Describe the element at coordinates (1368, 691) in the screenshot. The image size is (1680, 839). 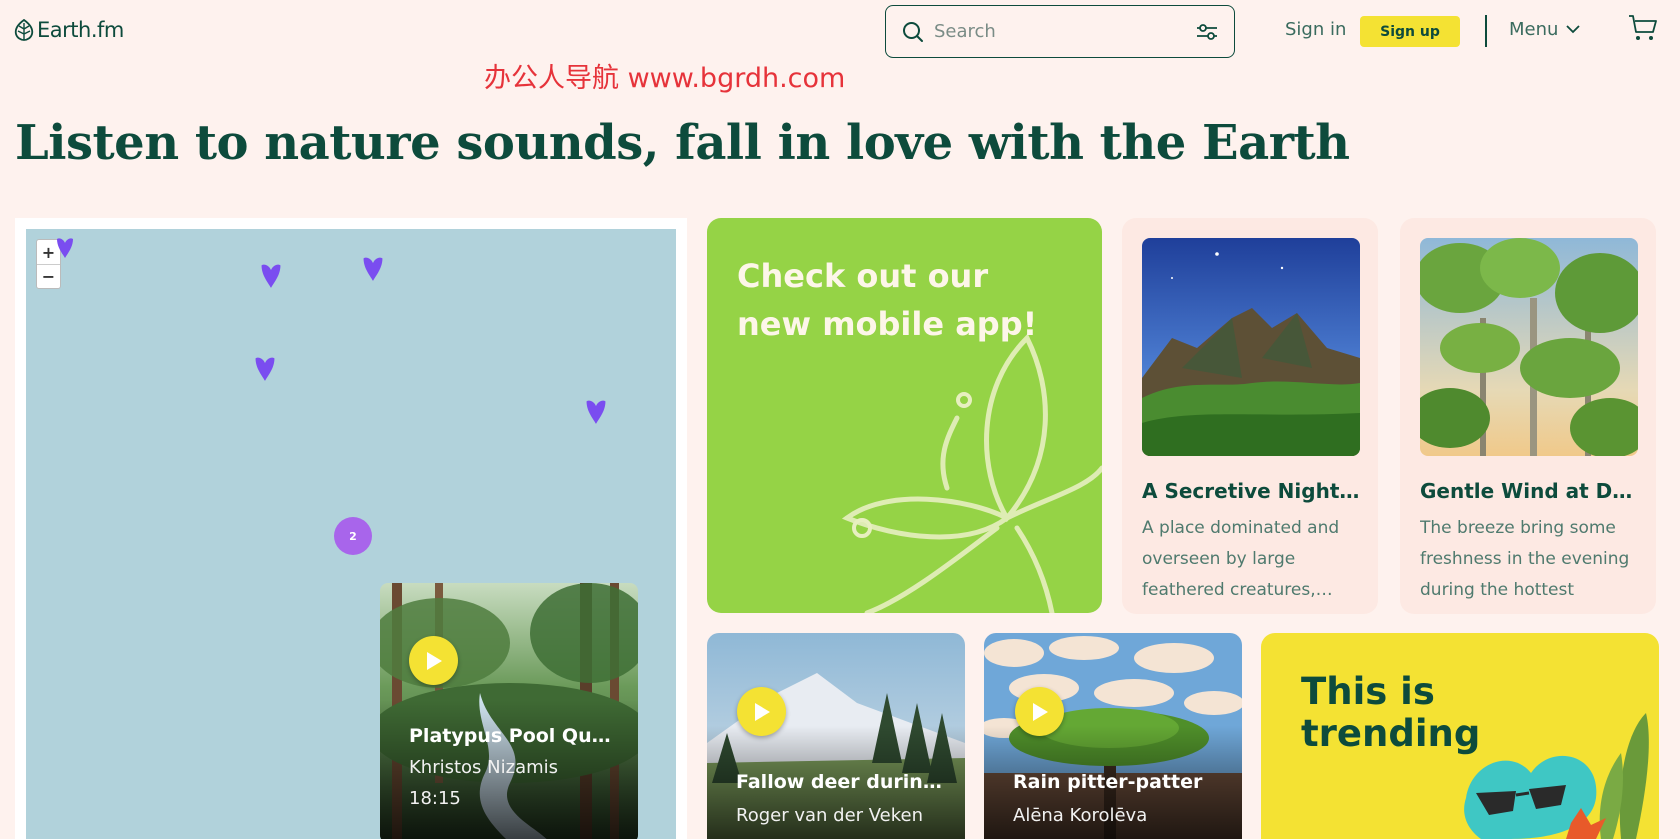
I see `trending-line-1: This is` at that location.